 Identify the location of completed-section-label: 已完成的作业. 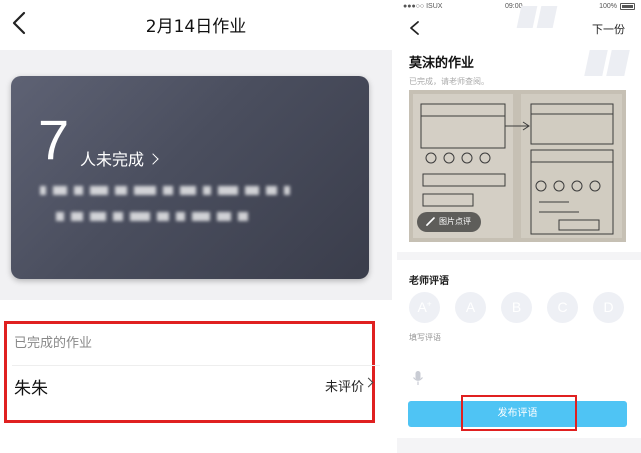
(53, 343).